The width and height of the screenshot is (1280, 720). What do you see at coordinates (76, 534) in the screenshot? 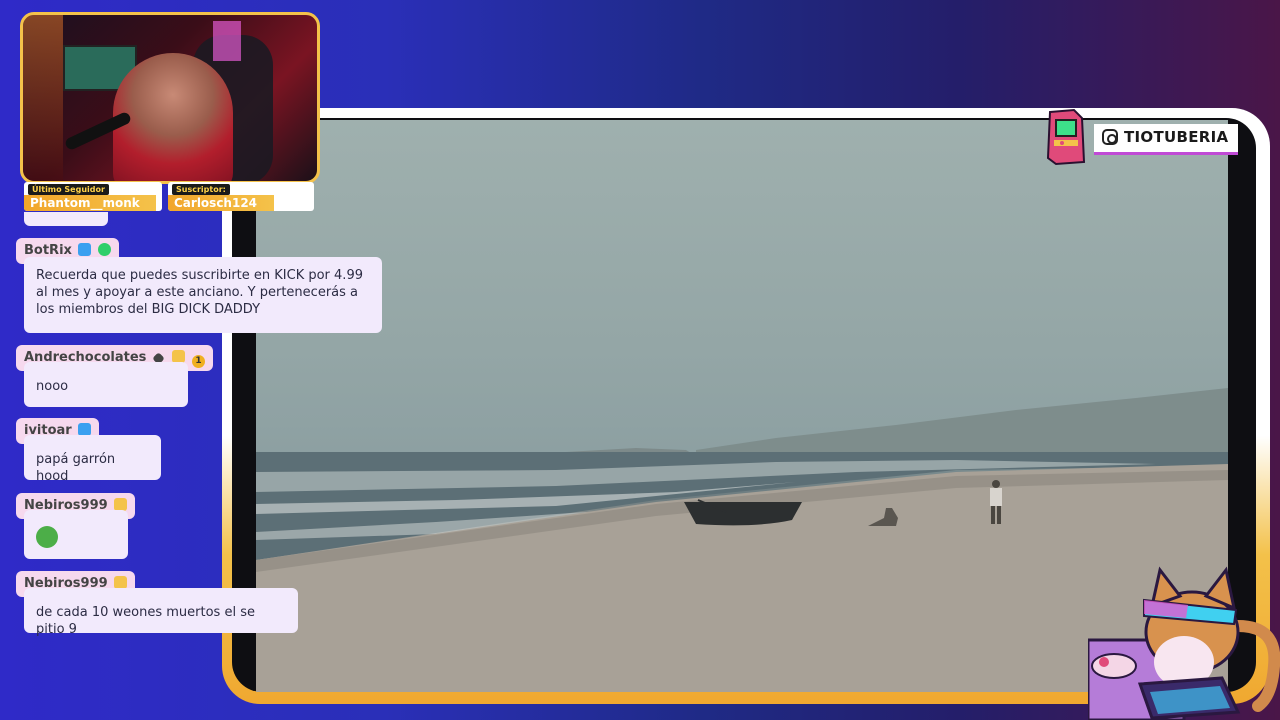
I see `chat-message` at bounding box center [76, 534].